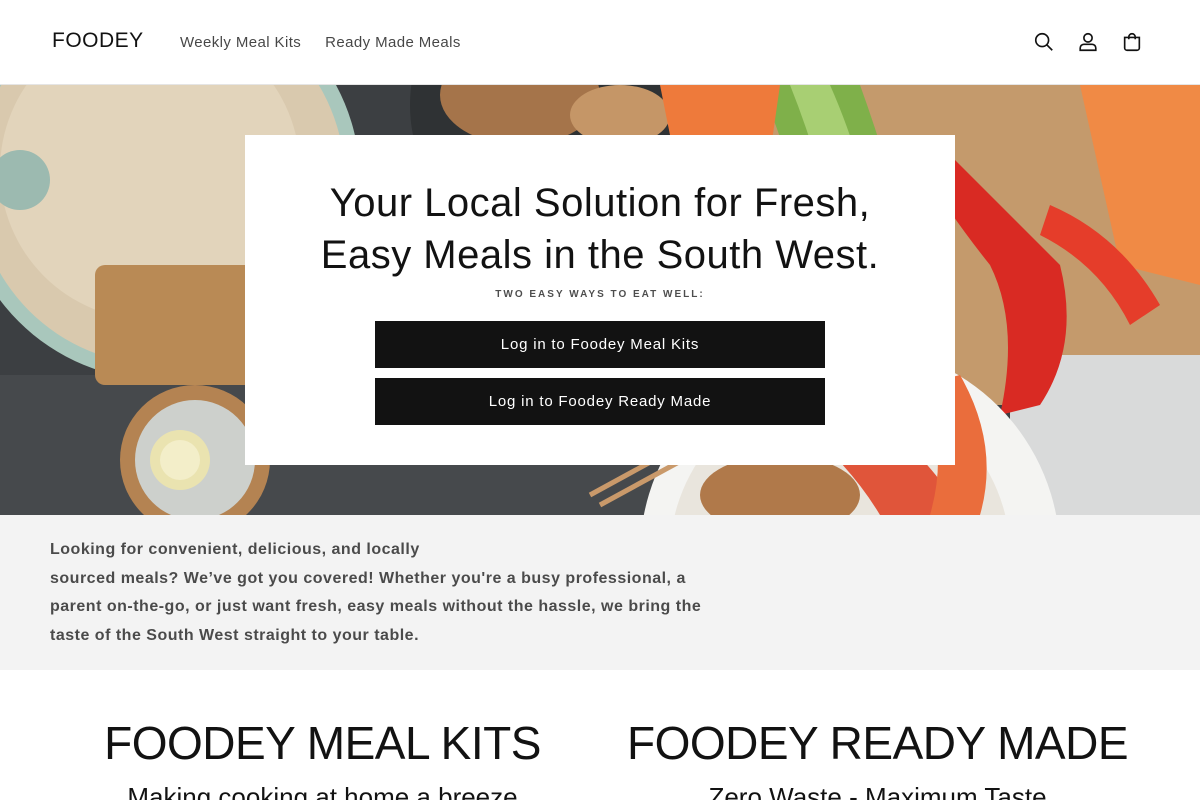 This screenshot has height=800, width=1200. What do you see at coordinates (393, 42) in the screenshot?
I see `nav-ready-made-meals: Ready Made Meals` at bounding box center [393, 42].